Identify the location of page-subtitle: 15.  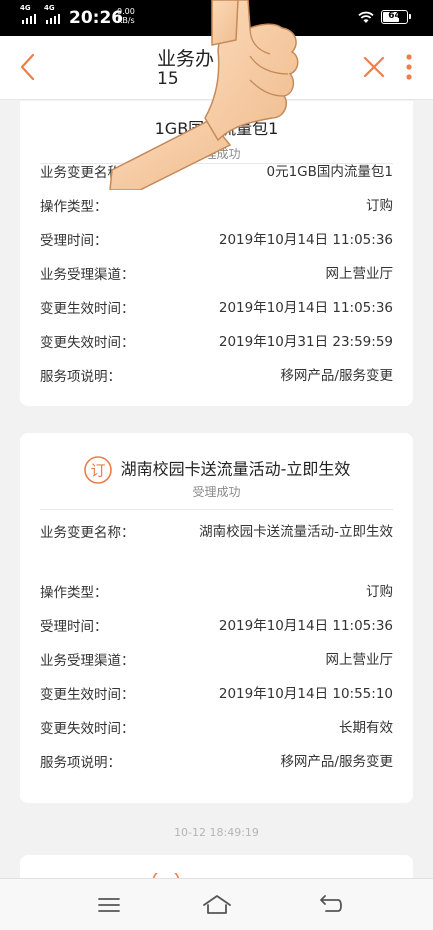
(168, 79).